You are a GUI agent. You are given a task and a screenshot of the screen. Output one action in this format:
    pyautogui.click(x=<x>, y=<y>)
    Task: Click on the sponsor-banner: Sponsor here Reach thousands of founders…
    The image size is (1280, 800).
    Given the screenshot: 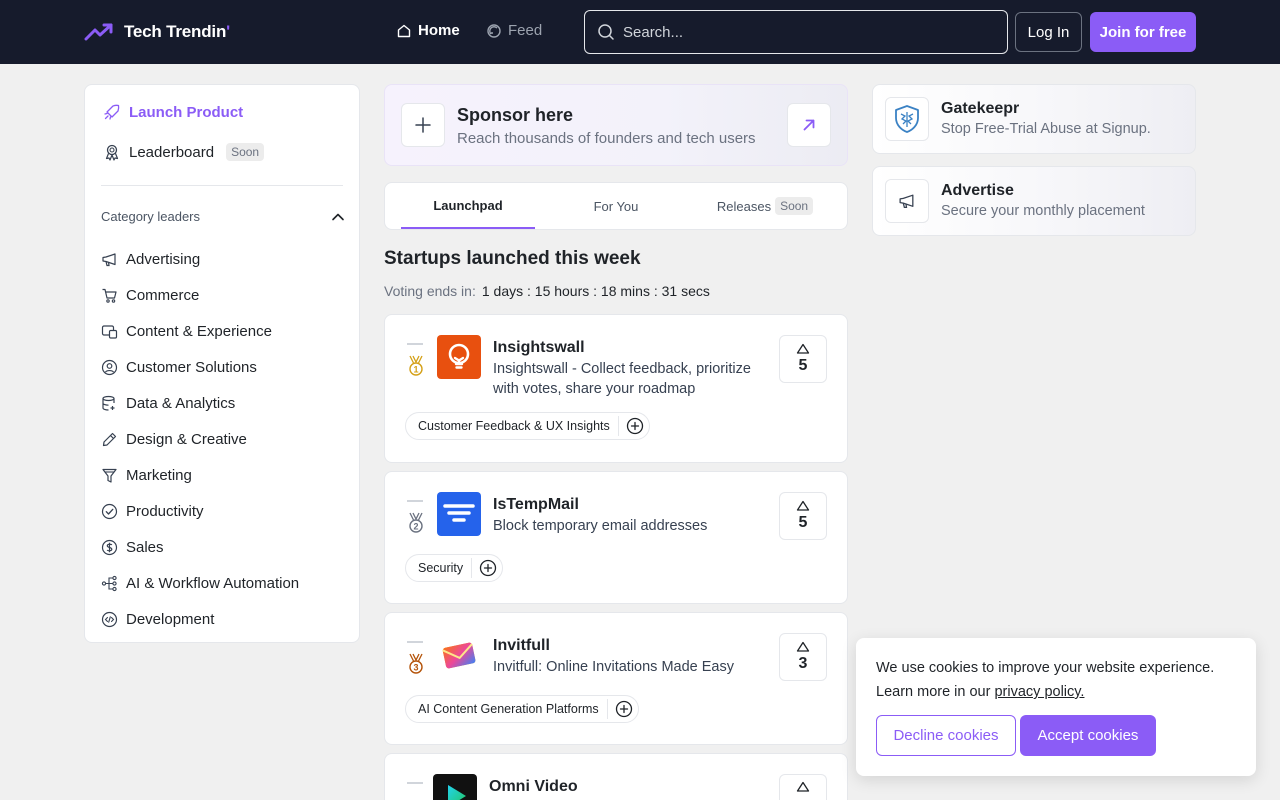 What is the action you would take?
    pyautogui.click(x=616, y=125)
    